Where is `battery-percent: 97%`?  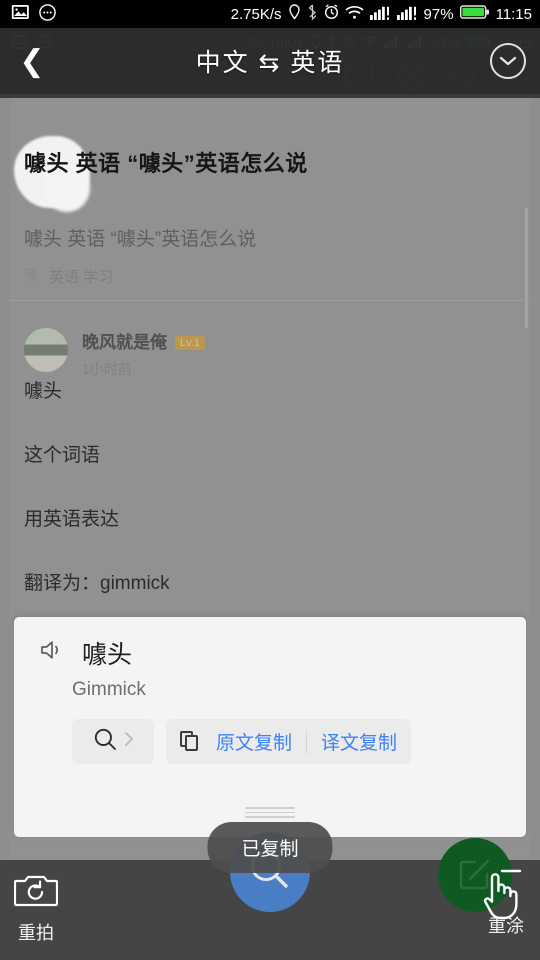 battery-percent: 97% is located at coordinates (438, 14).